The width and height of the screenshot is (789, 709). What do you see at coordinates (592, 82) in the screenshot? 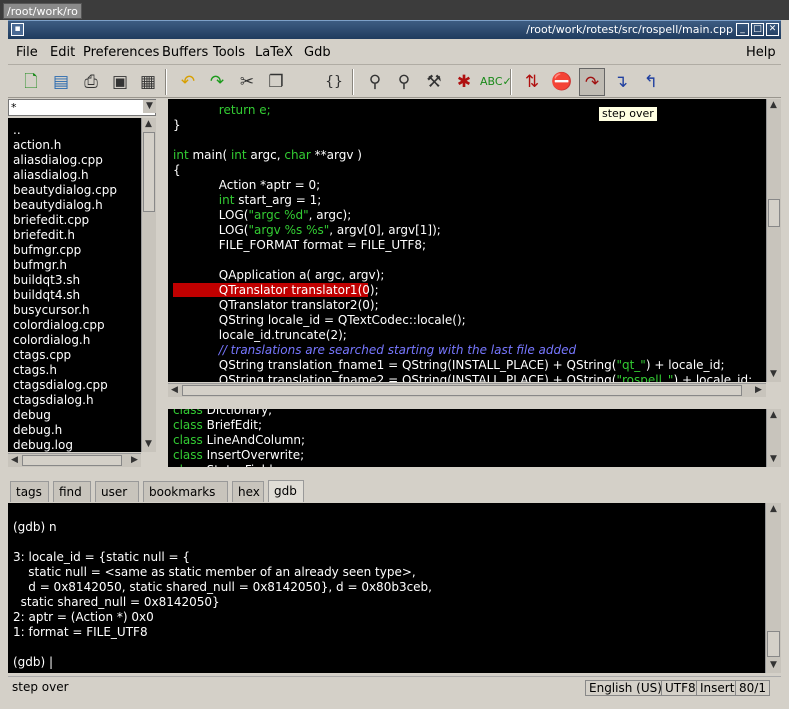
I see `step-over-icon: ↷` at bounding box center [592, 82].